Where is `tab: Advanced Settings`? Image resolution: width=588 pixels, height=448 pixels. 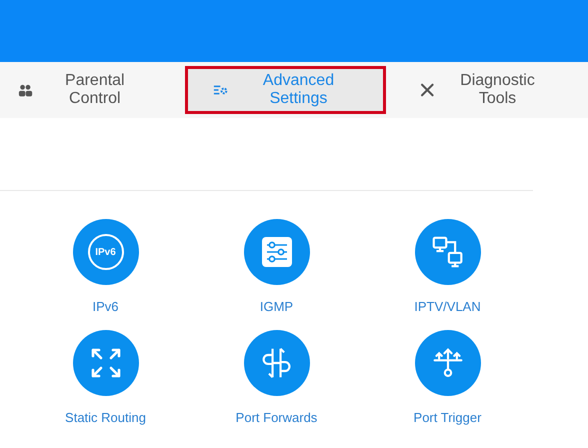
tab: Advanced Settings is located at coordinates (285, 90).